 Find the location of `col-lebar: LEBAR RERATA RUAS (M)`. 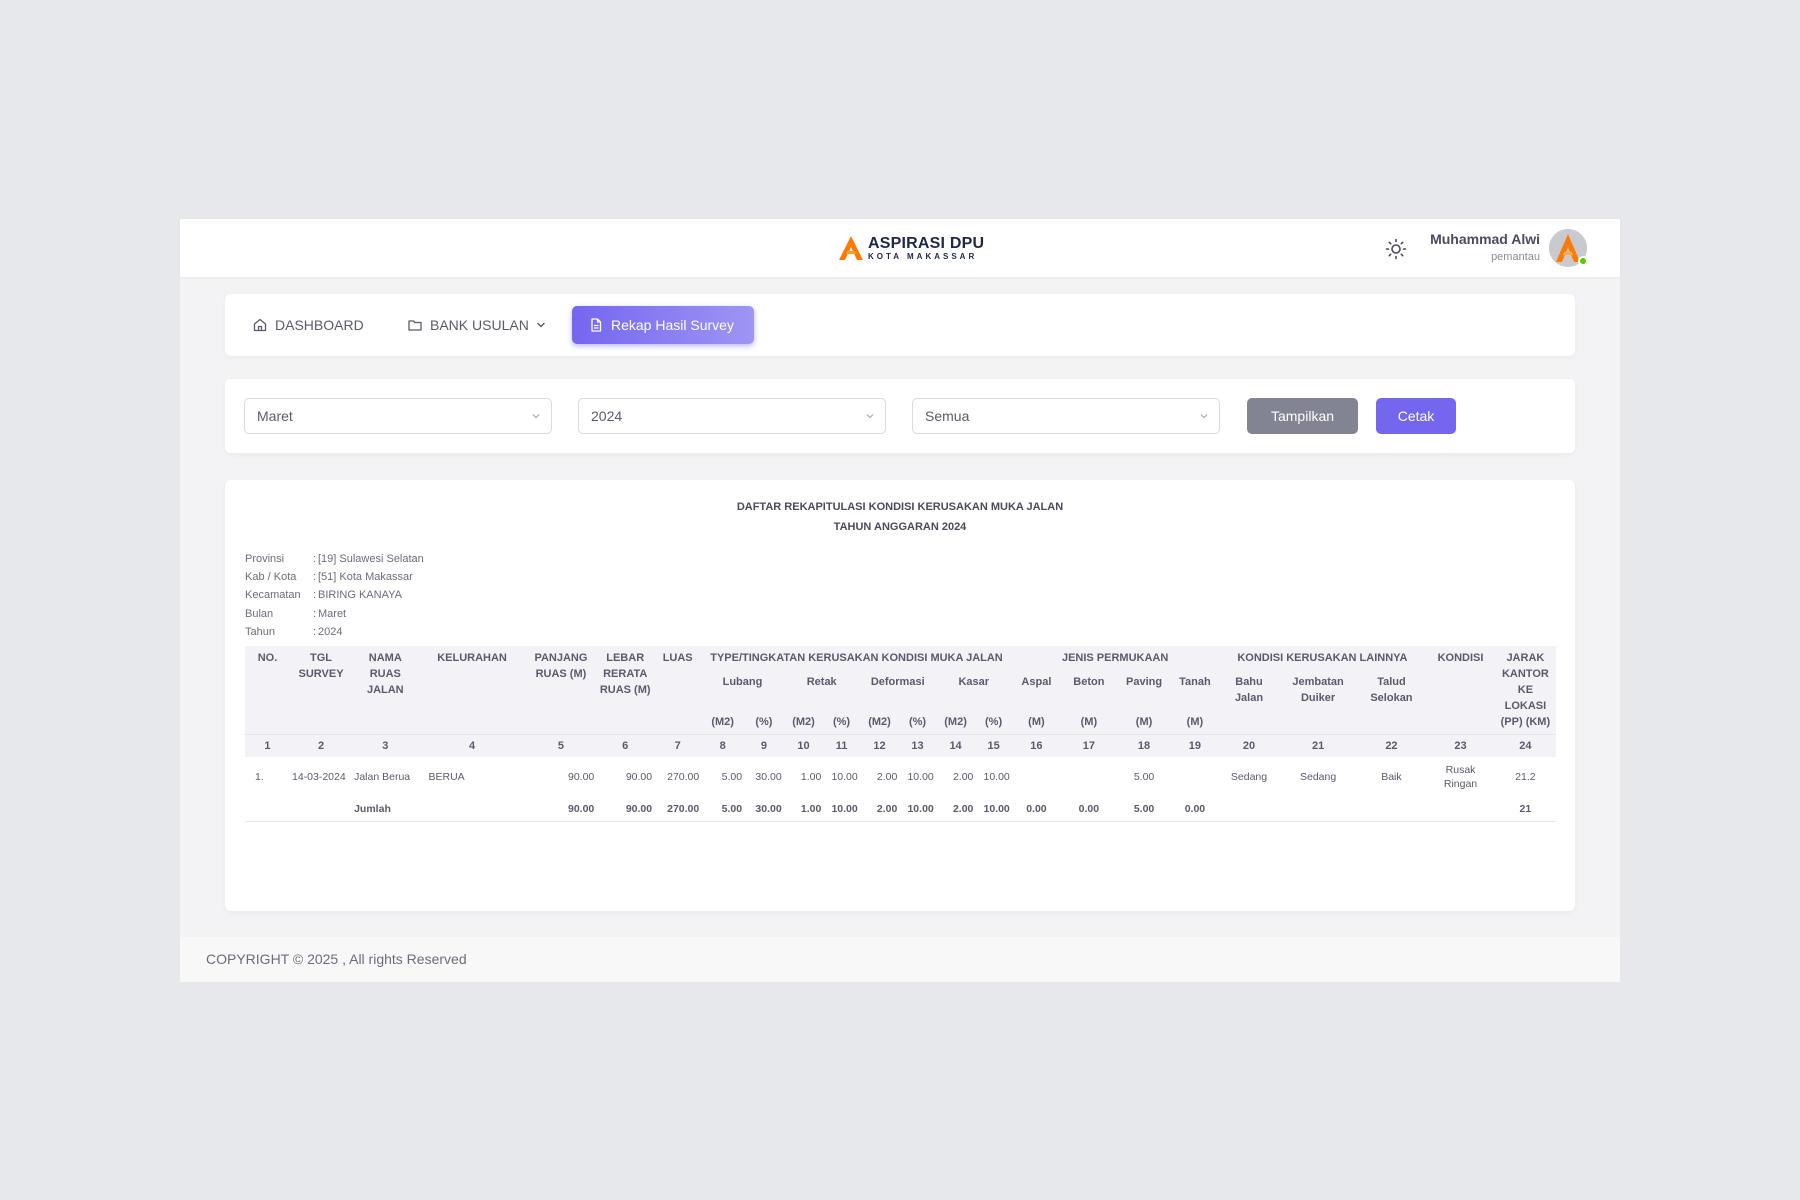

col-lebar: LEBAR RERATA RUAS (M) is located at coordinates (625, 690).